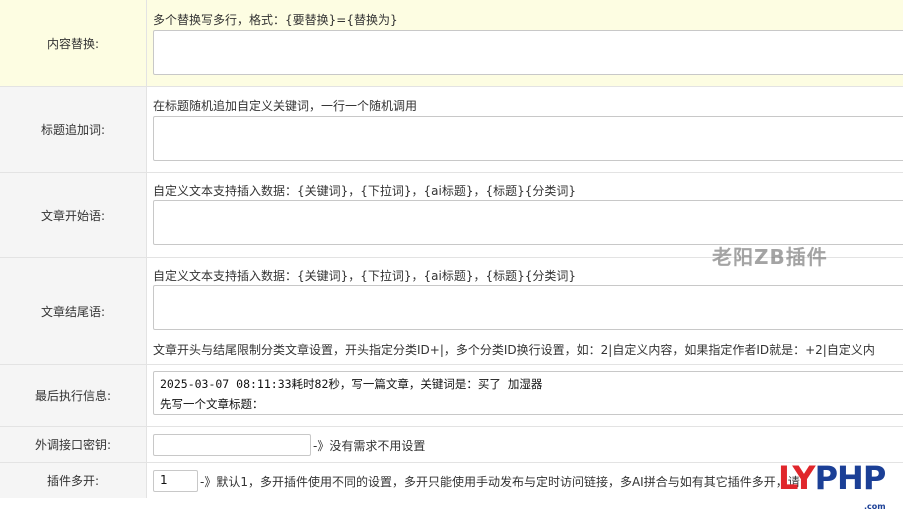 Image resolution: width=903 pixels, height=527 pixels. What do you see at coordinates (528, 138) in the screenshot?
I see `title-append-textarea` at bounding box center [528, 138].